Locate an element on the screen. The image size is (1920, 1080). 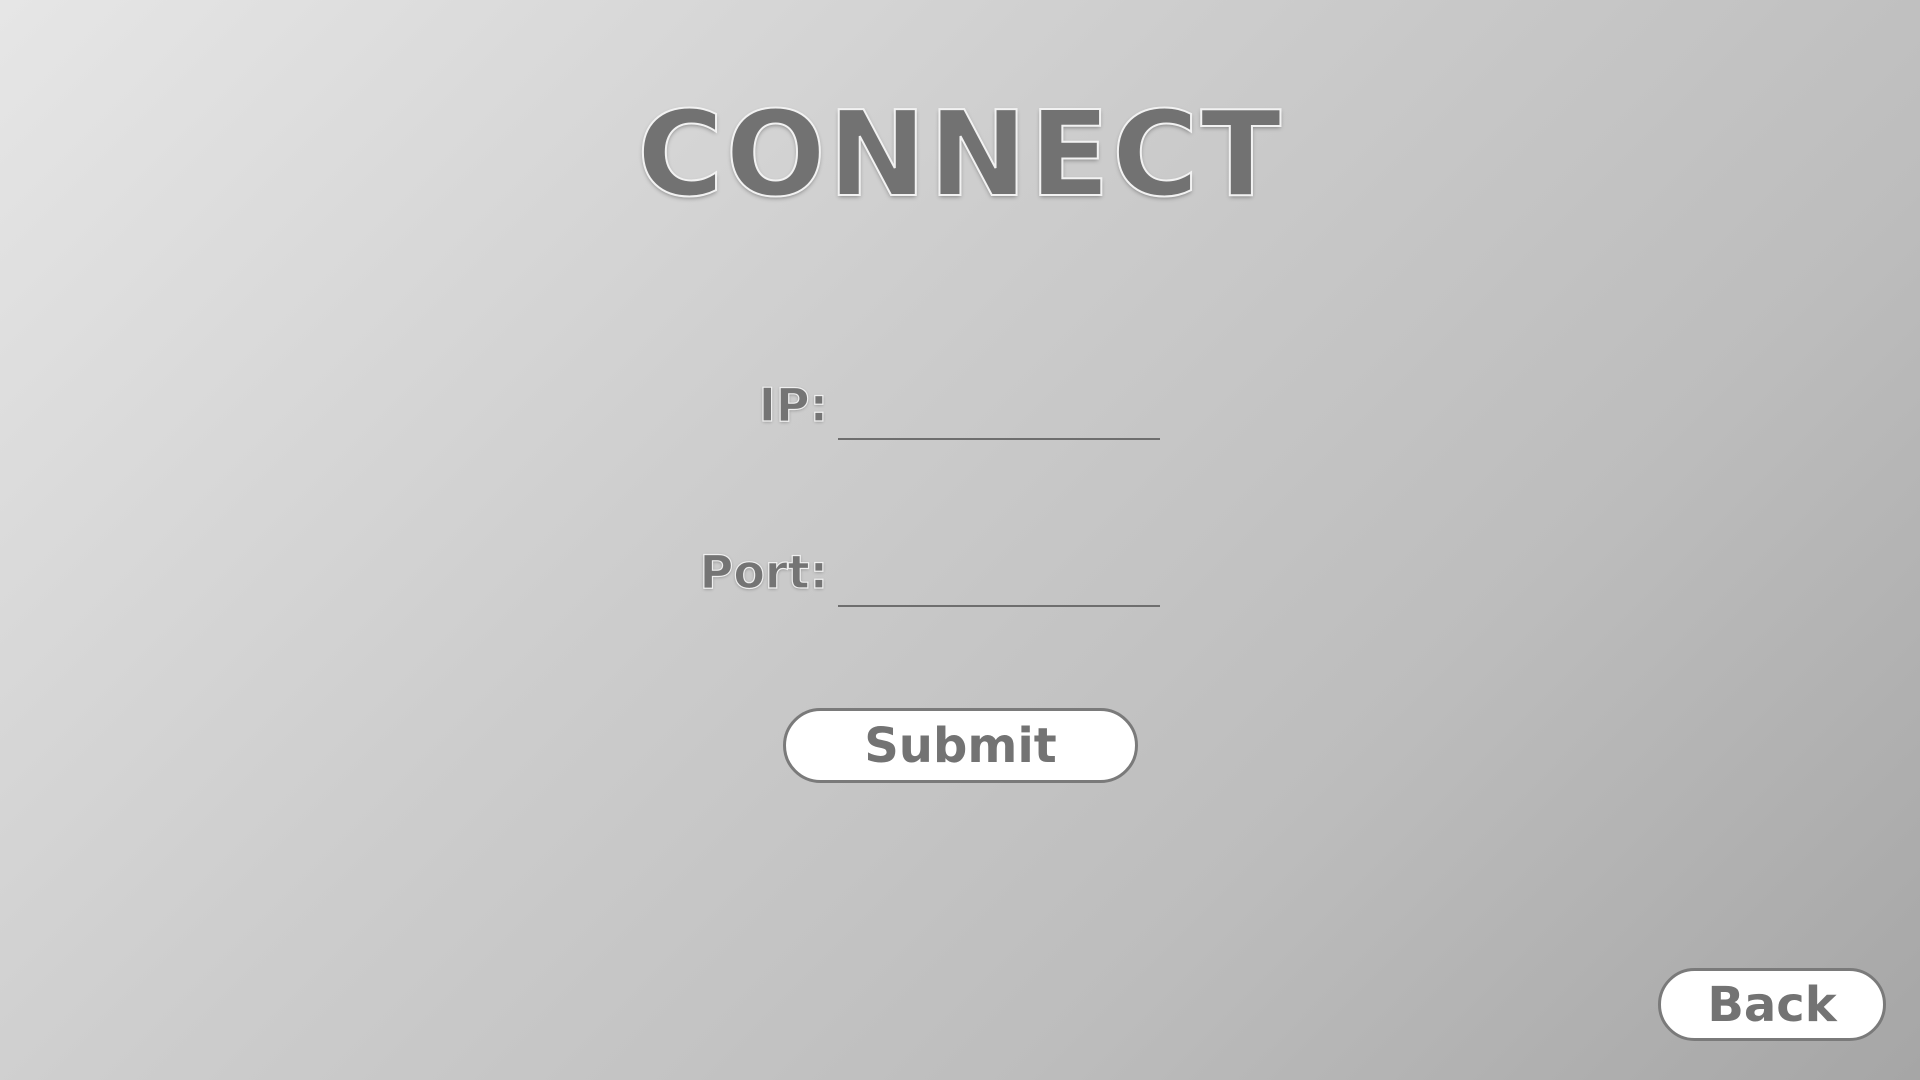
port-input is located at coordinates (999, 582).